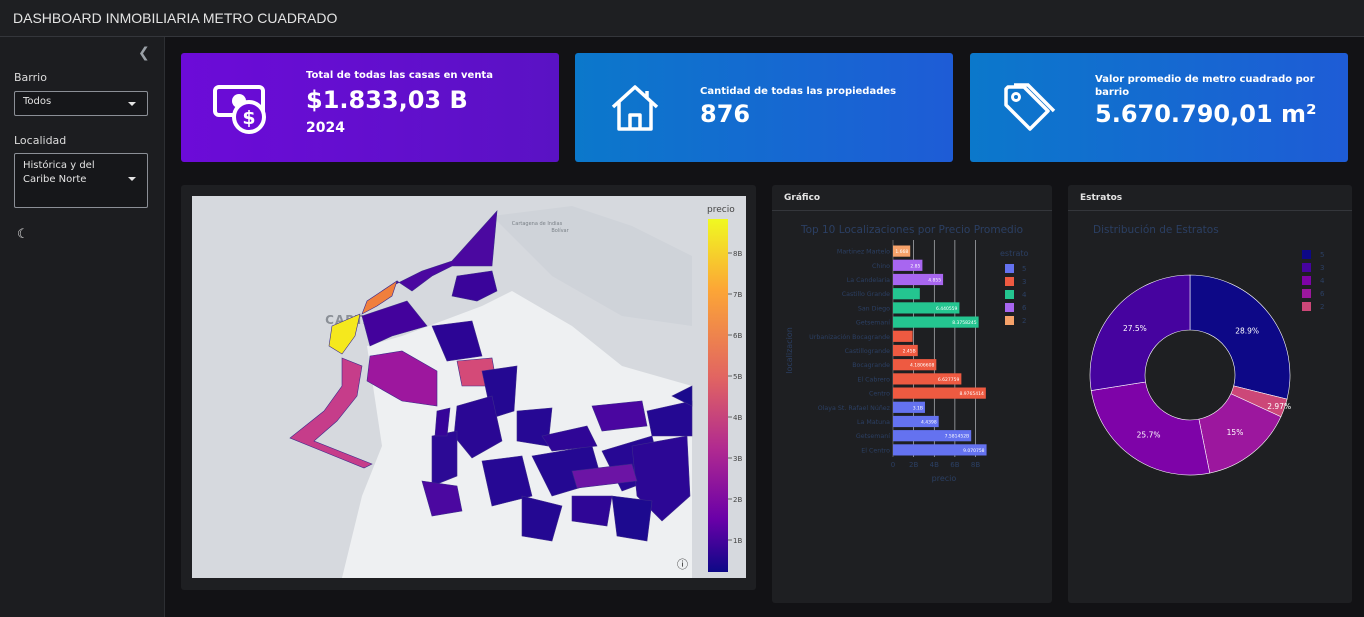 Image resolution: width=1364 pixels, height=617 pixels. Describe the element at coordinates (1235, 432) in the screenshot. I see `slice-percent-label: 15%` at that location.